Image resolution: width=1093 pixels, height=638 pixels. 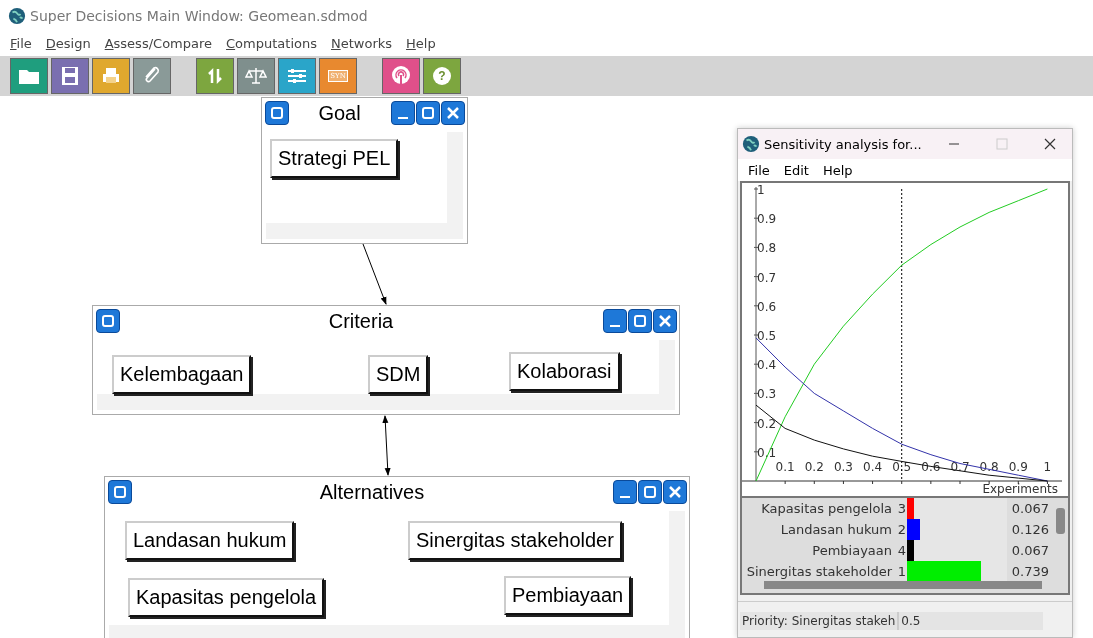 I want to click on y-tick-label: 0.5, so click(x=767, y=336).